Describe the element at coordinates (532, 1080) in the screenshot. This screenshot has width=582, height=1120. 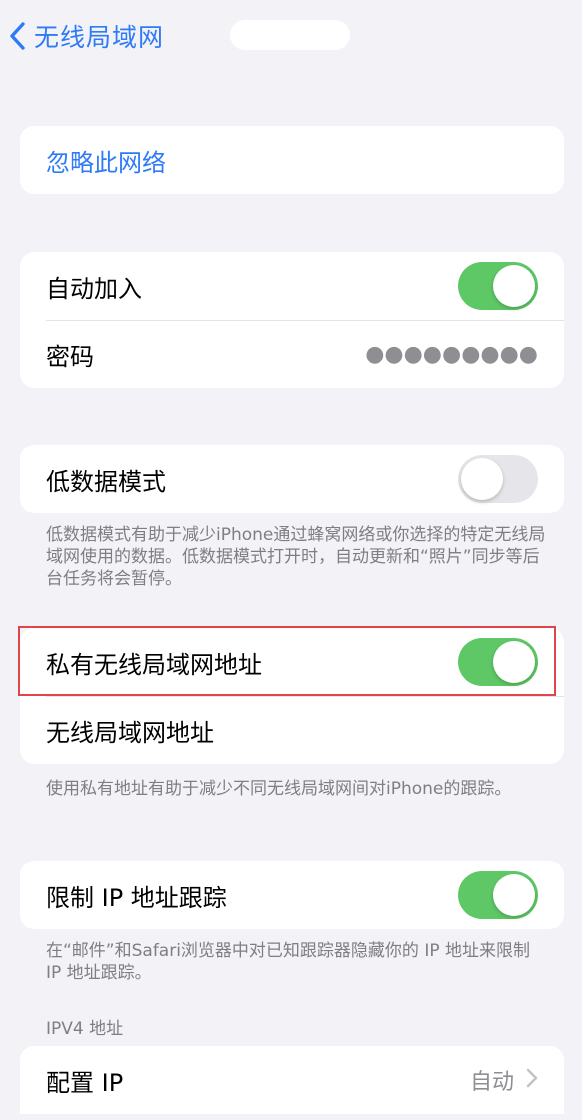
I see `chevron-right-icon` at that location.